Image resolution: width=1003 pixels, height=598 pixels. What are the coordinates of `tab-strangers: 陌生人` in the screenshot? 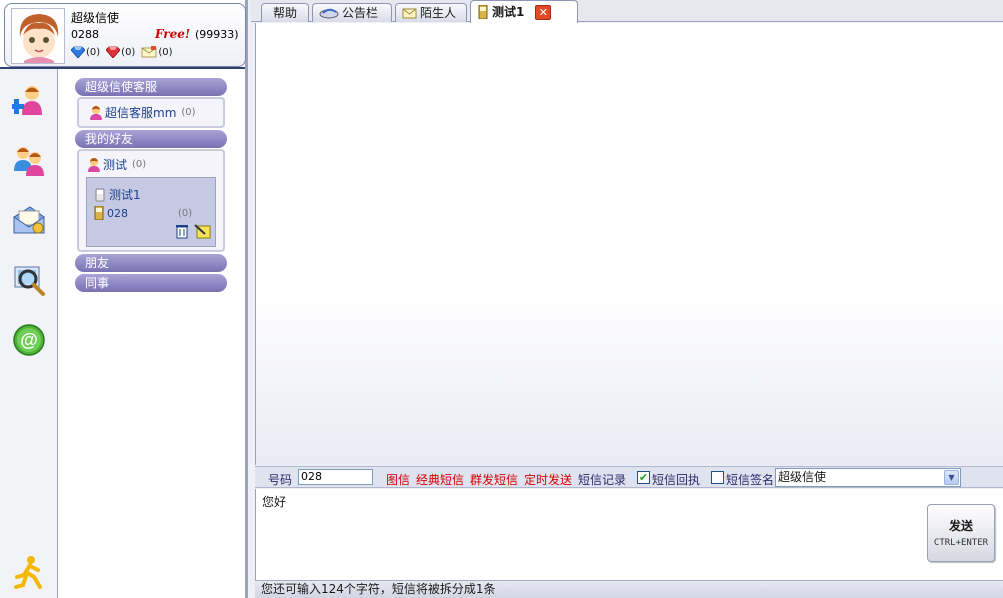 It's located at (431, 12).